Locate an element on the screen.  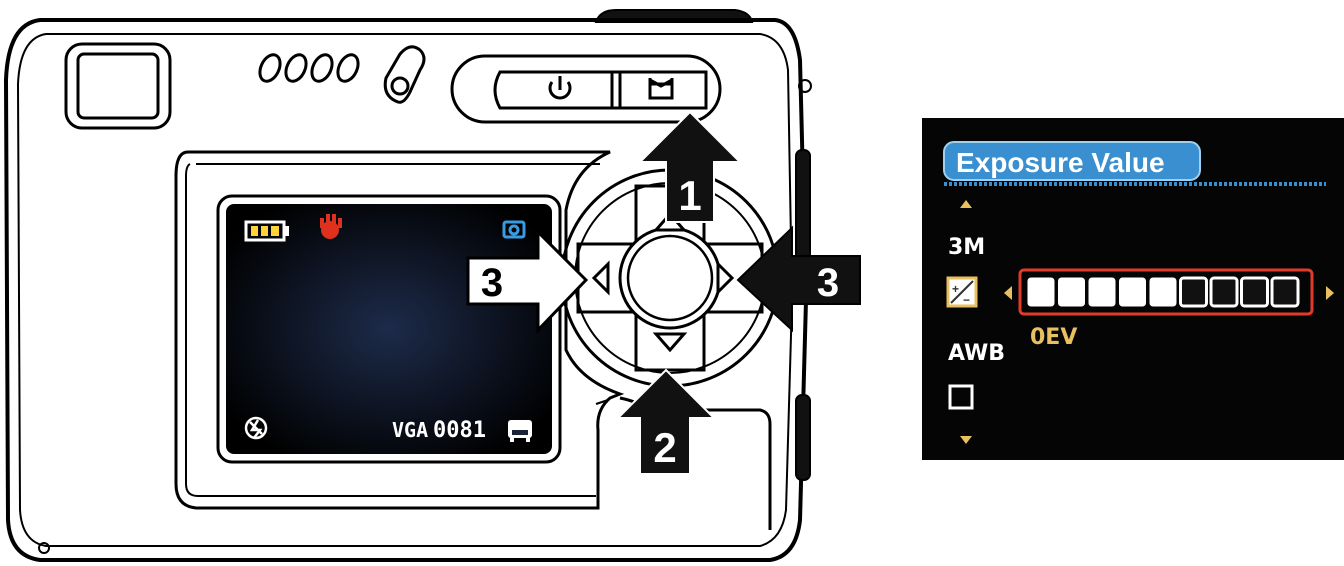
chevron-left-icon is located at coordinates (600, 278).